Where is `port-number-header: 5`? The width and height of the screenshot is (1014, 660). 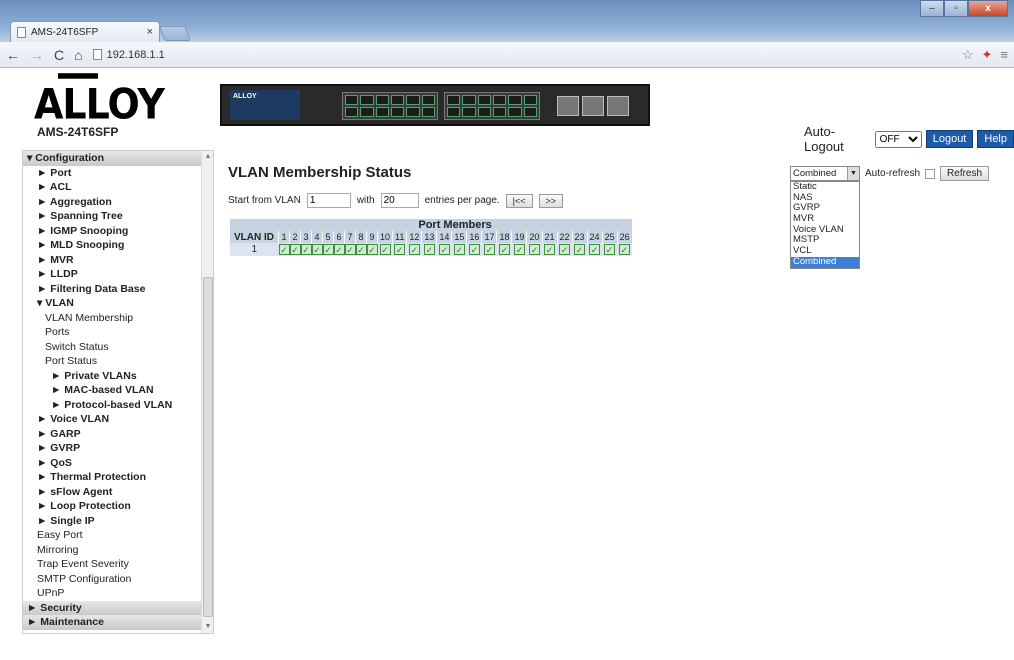 port-number-header: 5 is located at coordinates (328, 237).